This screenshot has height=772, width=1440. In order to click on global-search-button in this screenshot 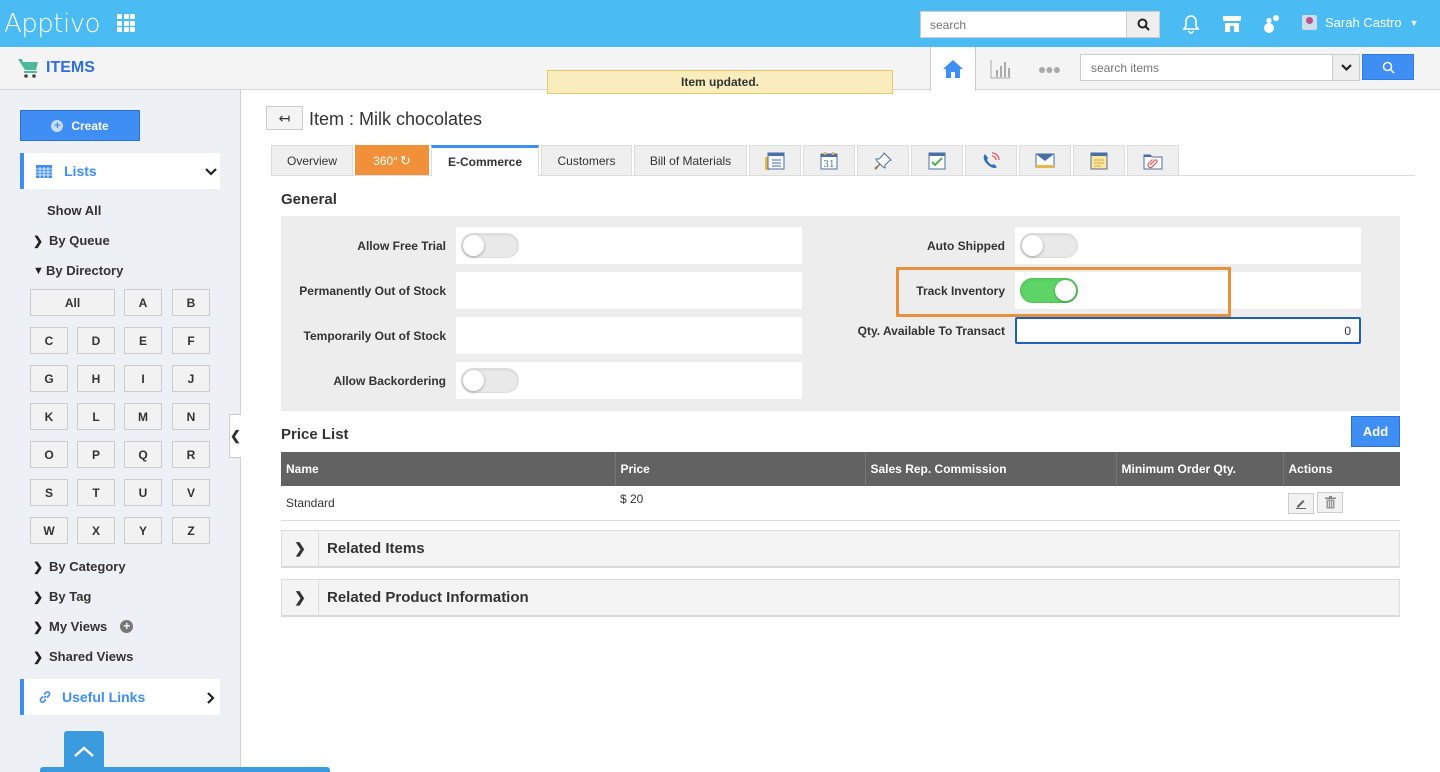, I will do `click(1142, 24)`.